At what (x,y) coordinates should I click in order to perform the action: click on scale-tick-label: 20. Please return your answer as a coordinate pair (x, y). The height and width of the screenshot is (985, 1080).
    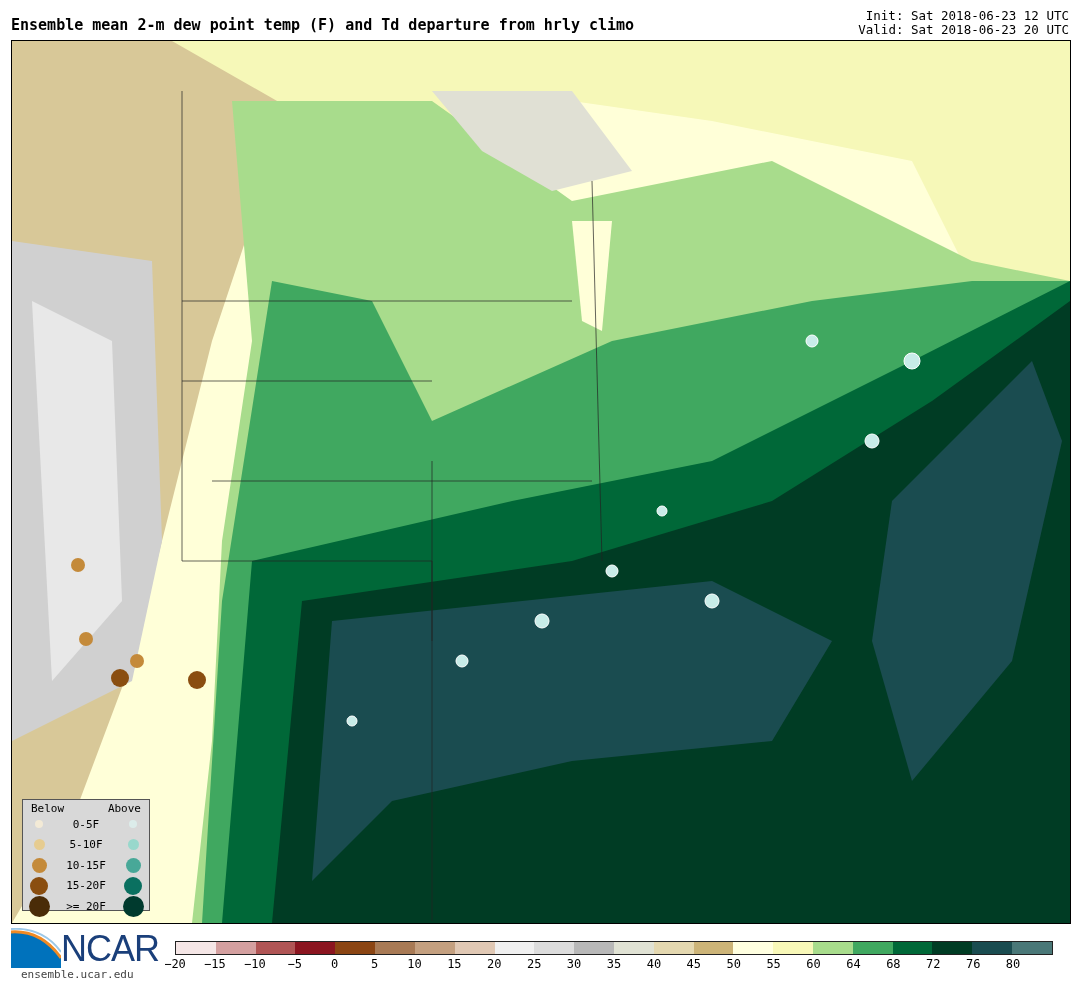
    Looking at the image, I should click on (494, 964).